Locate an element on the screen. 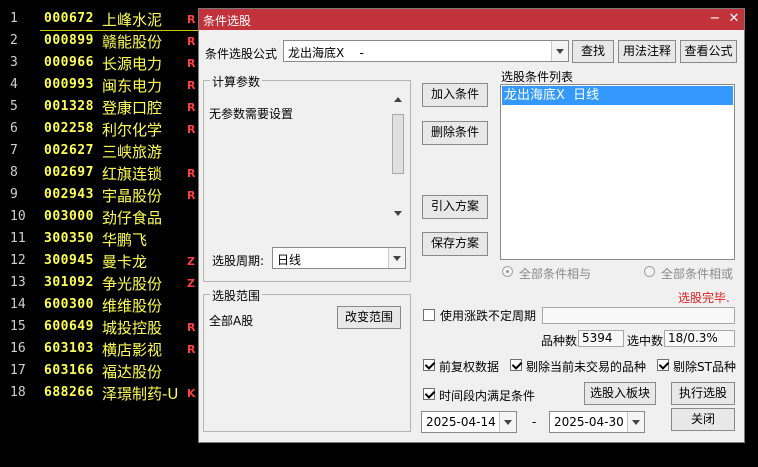 This screenshot has width=758, height=467. save-scheme-button: 保存方案 is located at coordinates (455, 244).